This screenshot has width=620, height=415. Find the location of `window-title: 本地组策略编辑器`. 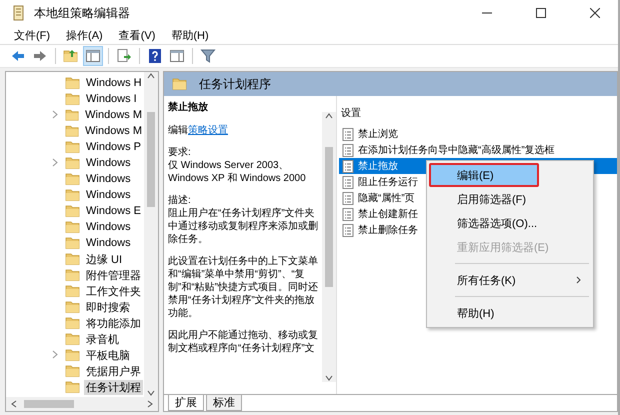

window-title: 本地组策略编辑器 is located at coordinates (82, 13).